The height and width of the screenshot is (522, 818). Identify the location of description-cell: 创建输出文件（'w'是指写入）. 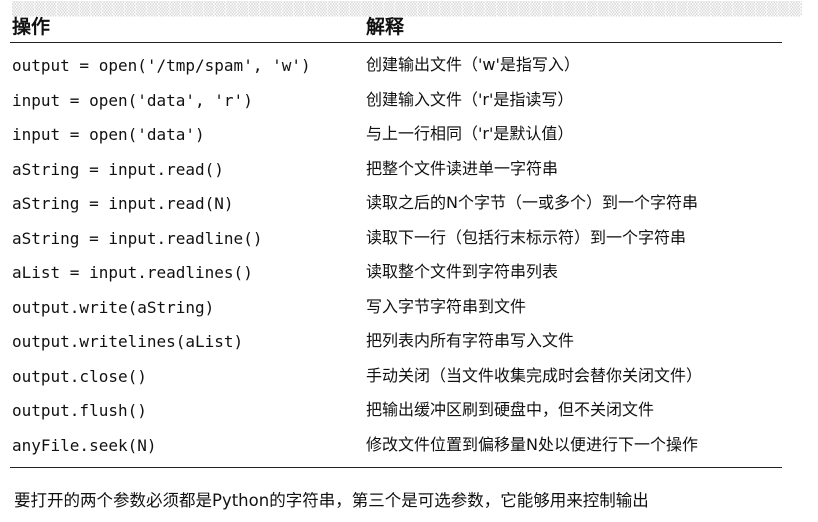
(473, 64).